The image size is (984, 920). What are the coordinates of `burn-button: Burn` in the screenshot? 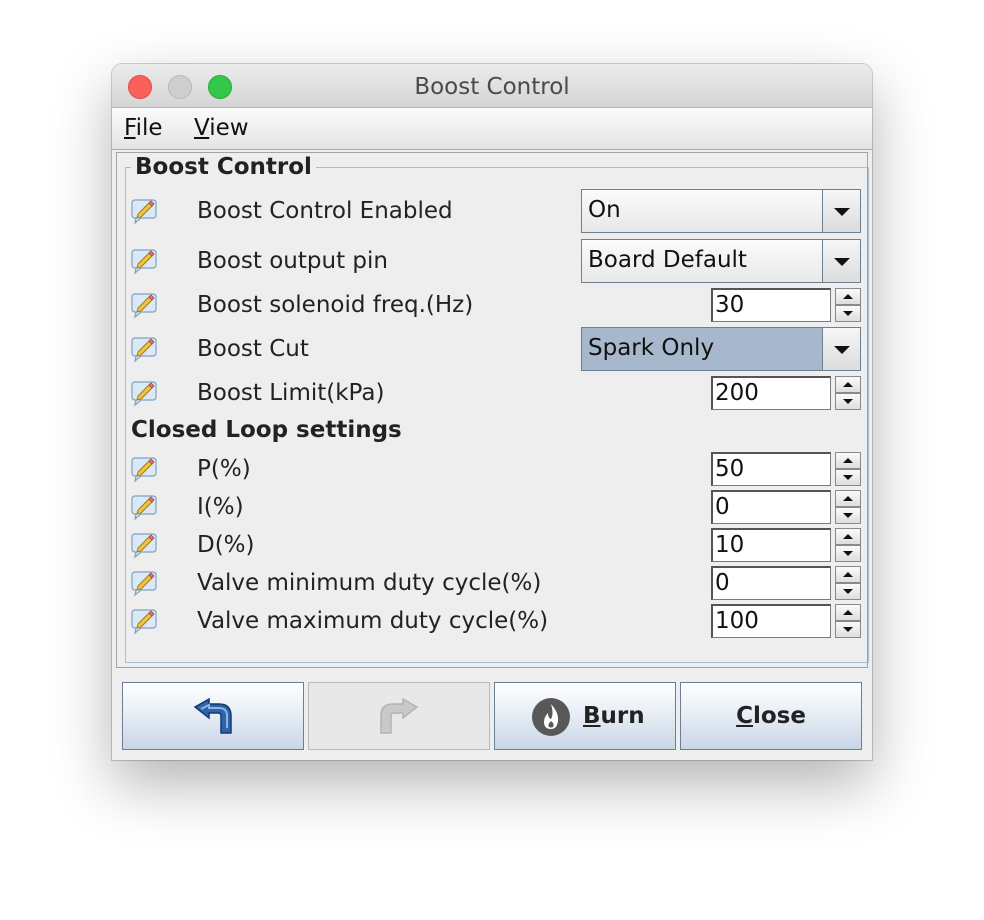 It's located at (585, 716).